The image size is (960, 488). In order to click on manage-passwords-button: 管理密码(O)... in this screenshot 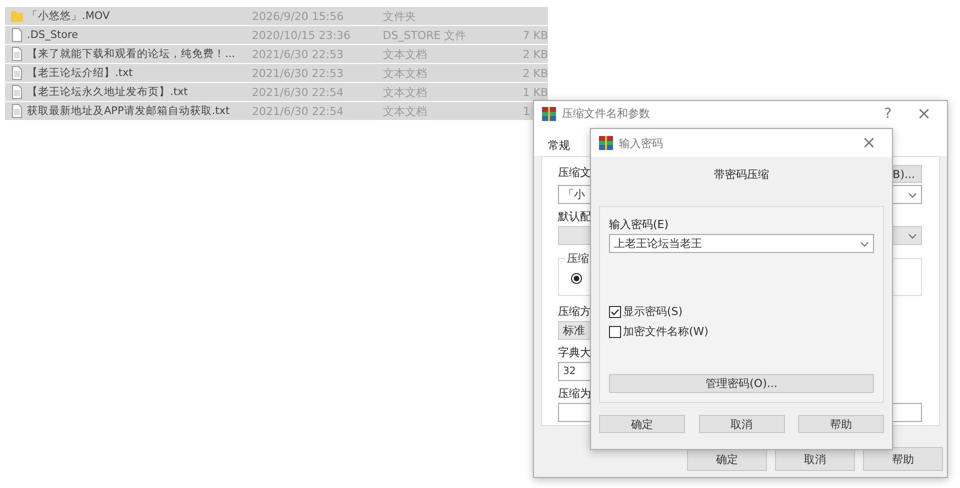, I will do `click(741, 383)`.